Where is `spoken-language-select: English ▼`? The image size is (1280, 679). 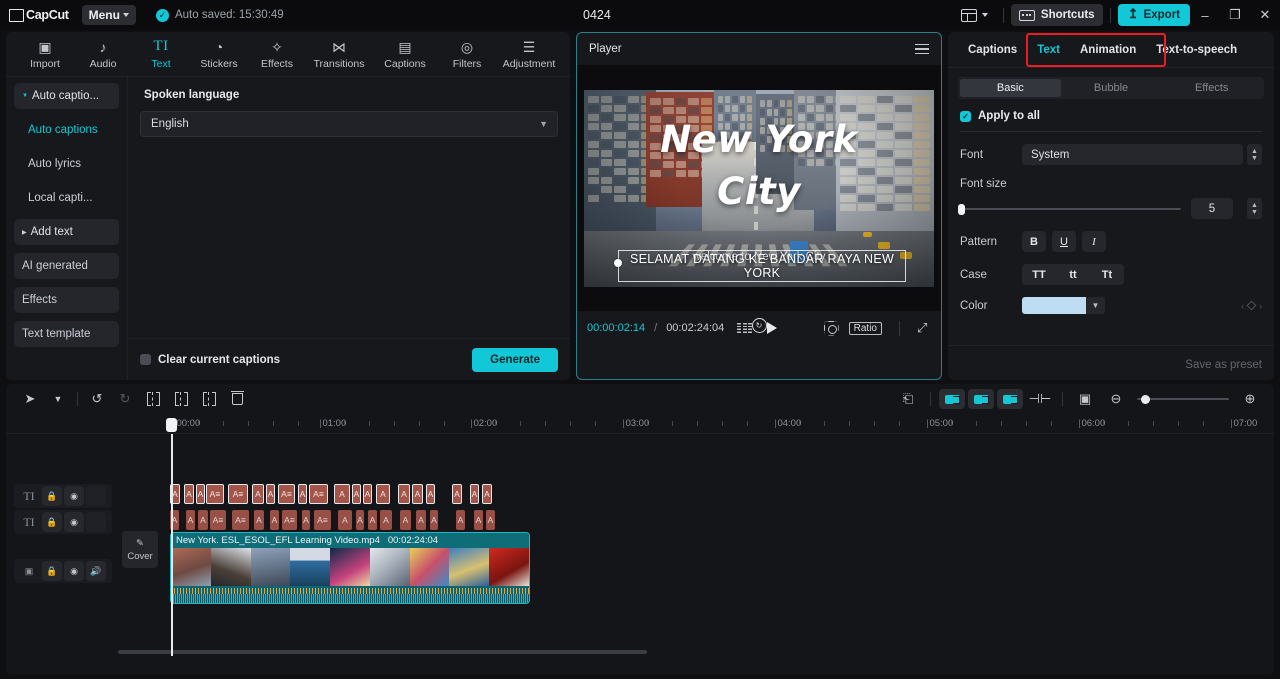 spoken-language-select: English ▼ is located at coordinates (349, 124).